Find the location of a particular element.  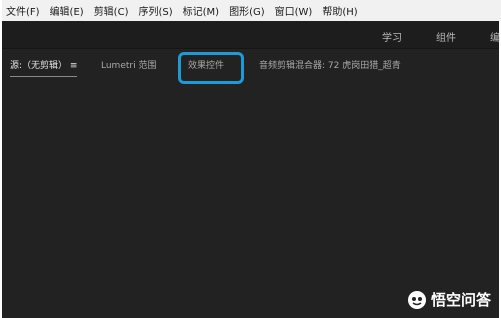

workspace-tab-learning: 学习 is located at coordinates (392, 36).